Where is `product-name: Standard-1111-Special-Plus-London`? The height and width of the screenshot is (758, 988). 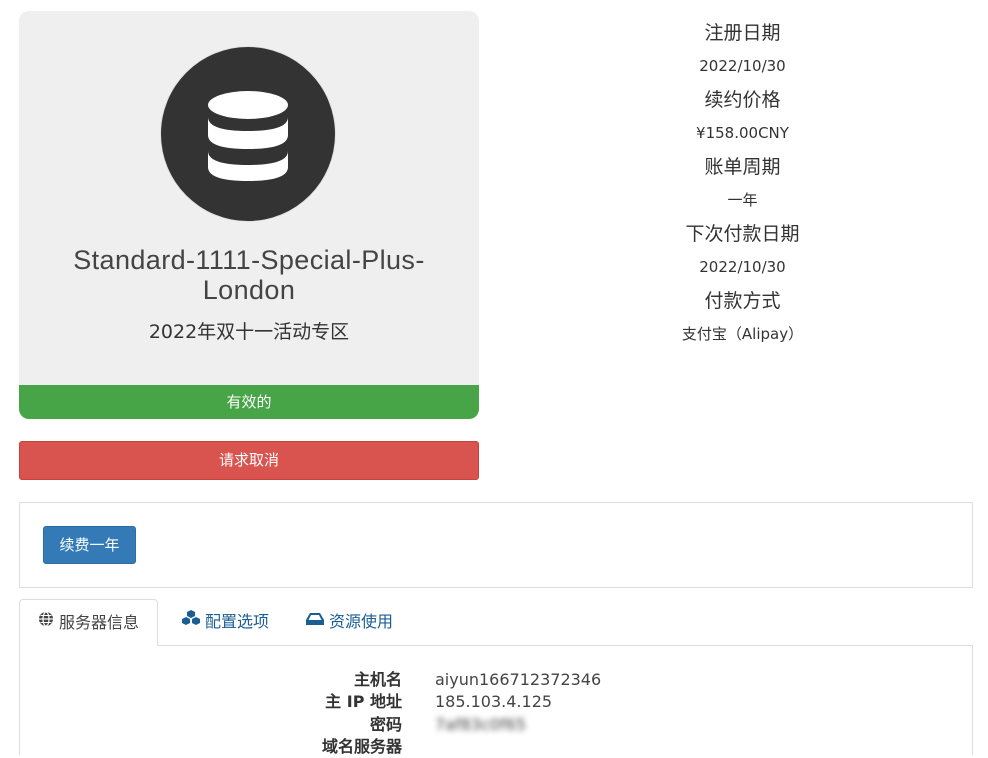 product-name: Standard-1111-Special-Plus-London is located at coordinates (249, 275).